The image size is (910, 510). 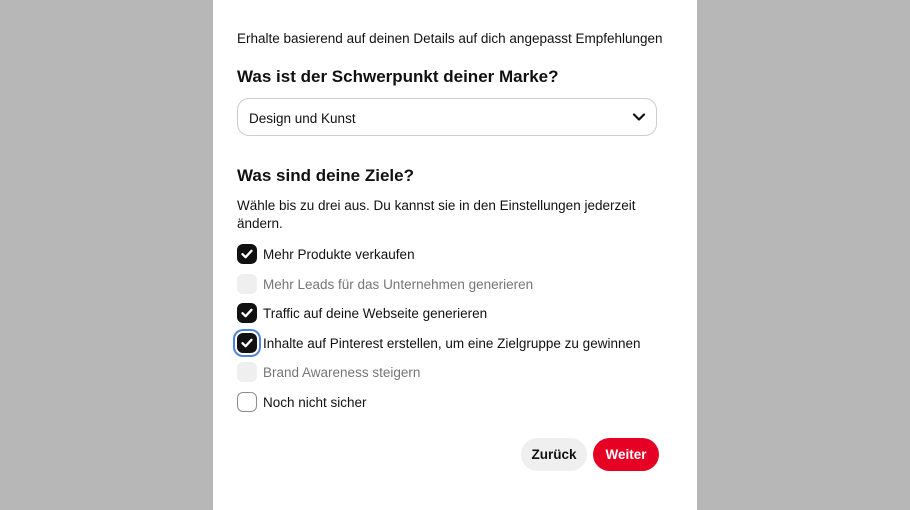 I want to click on goal-option: Traffic auf deine Webseite generieren, so click(x=457, y=318).